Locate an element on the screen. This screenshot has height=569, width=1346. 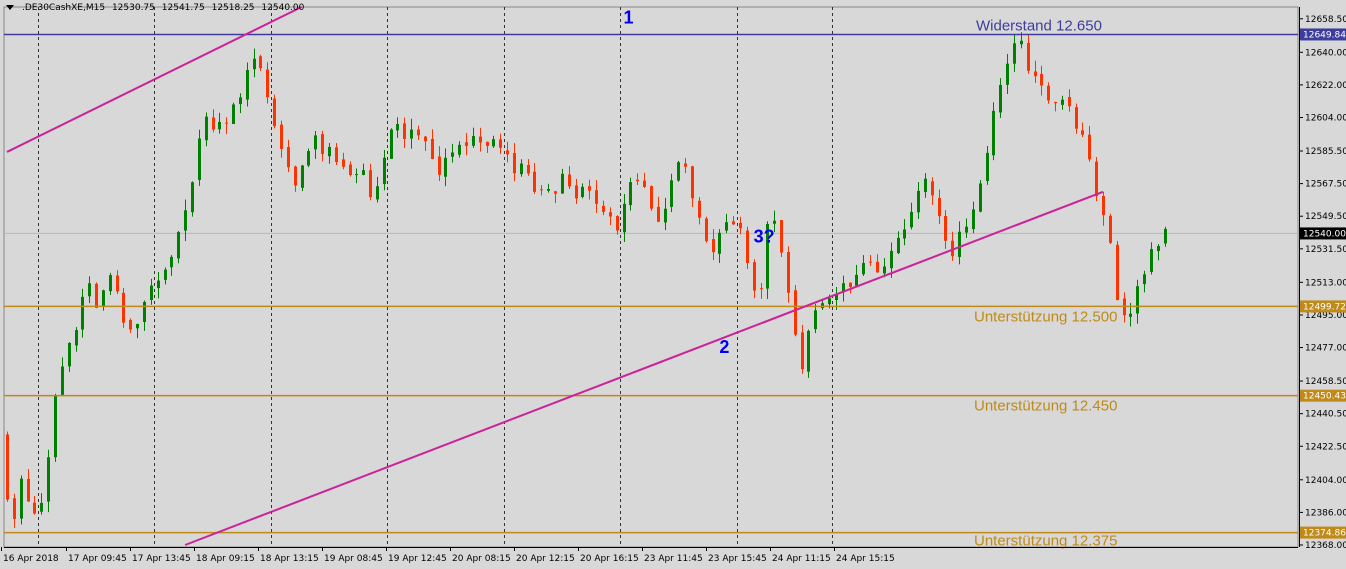
time-tick-label: 20 Apr 12:15 is located at coordinates (545, 559).